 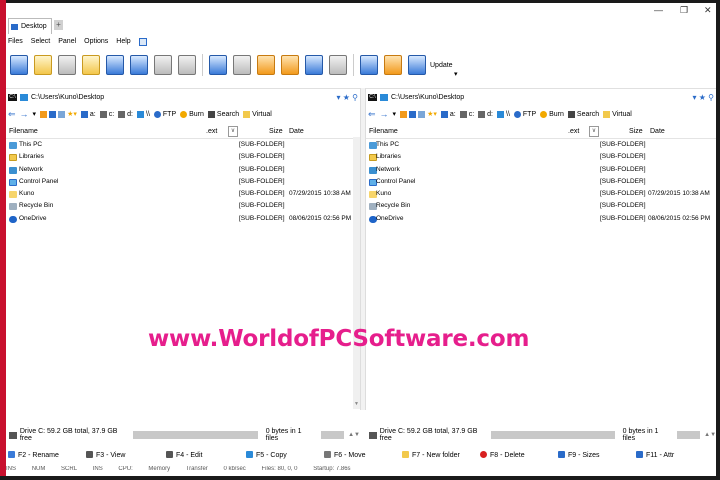 I want to click on compare-icon, so click(x=163, y=65).